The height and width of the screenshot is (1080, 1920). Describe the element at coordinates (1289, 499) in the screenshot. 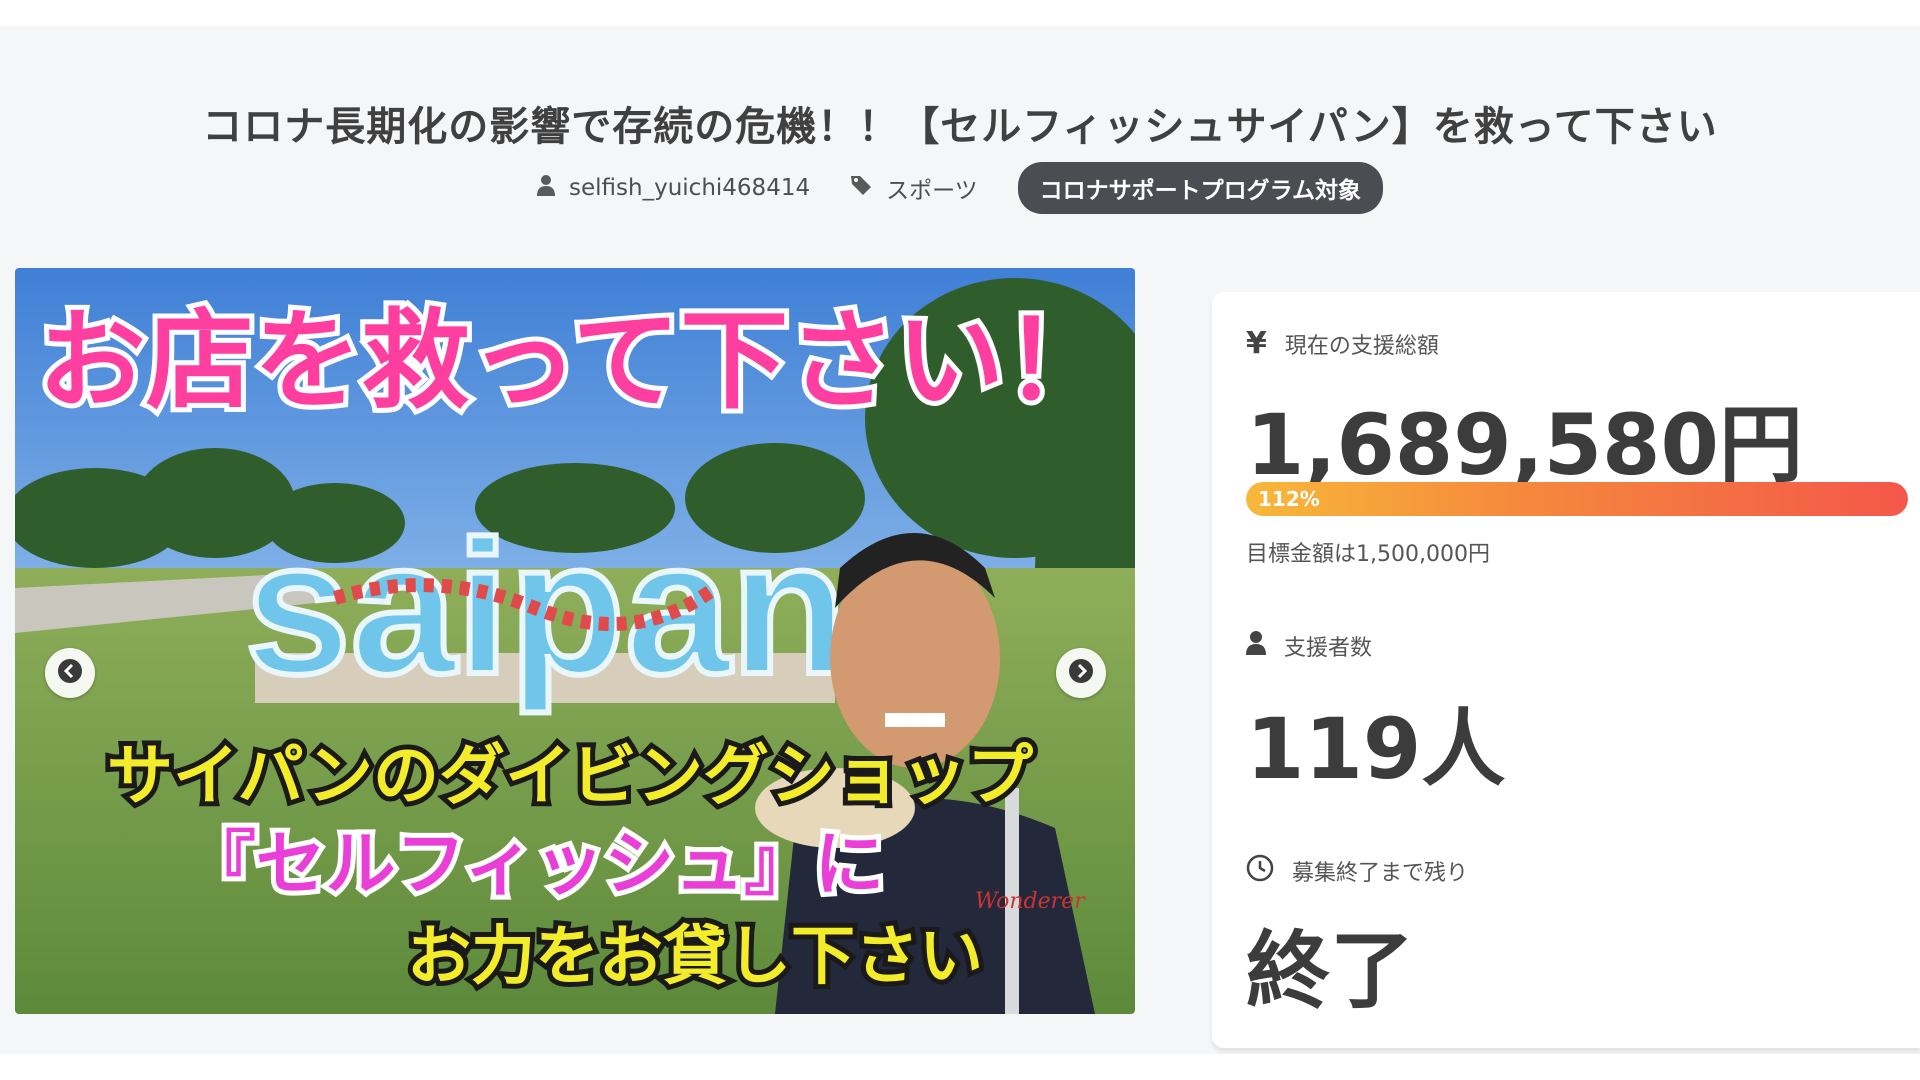

I see `progress-percent: 112%` at that location.